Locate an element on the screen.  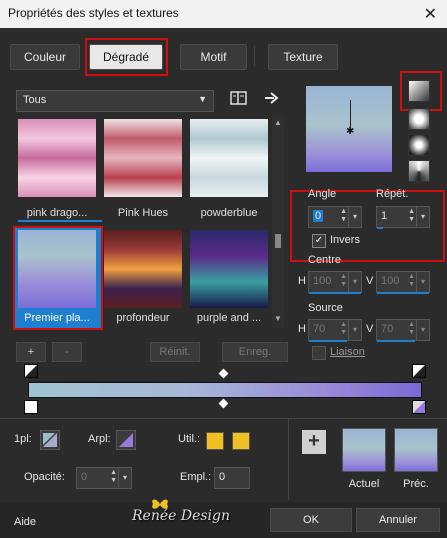
source-v-dropdown-icon: ▾ is located at coordinates (422, 330).